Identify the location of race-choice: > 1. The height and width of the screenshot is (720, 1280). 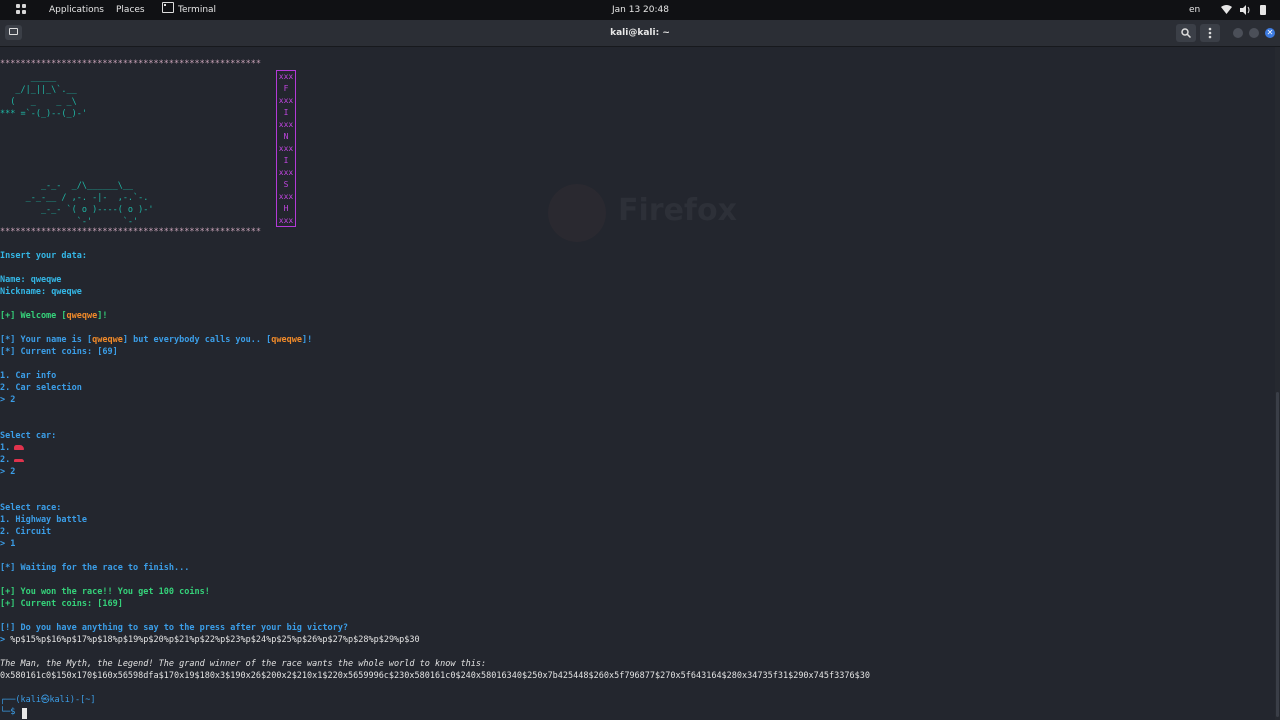
(8, 544).